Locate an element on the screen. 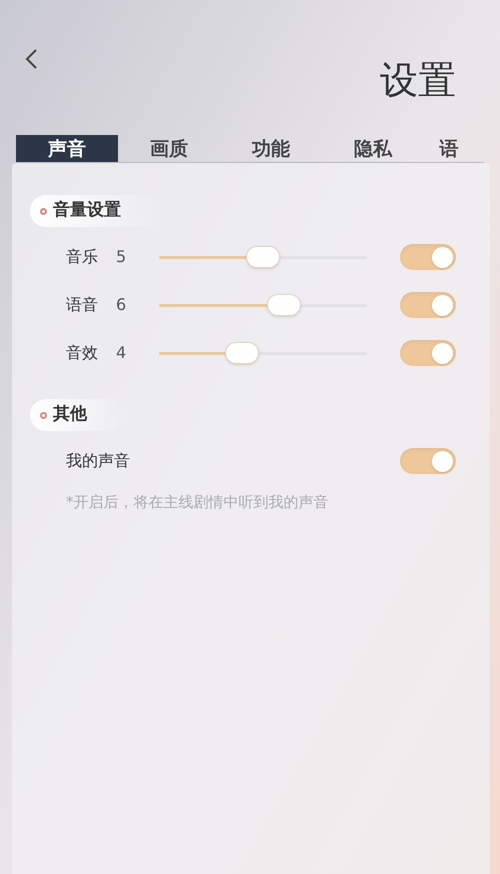  back-icon is located at coordinates (31, 59).